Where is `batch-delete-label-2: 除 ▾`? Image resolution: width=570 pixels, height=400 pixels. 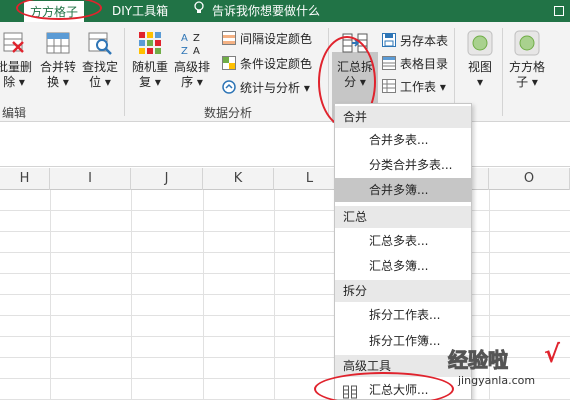 batch-delete-label-2: 除 ▾ is located at coordinates (14, 82).